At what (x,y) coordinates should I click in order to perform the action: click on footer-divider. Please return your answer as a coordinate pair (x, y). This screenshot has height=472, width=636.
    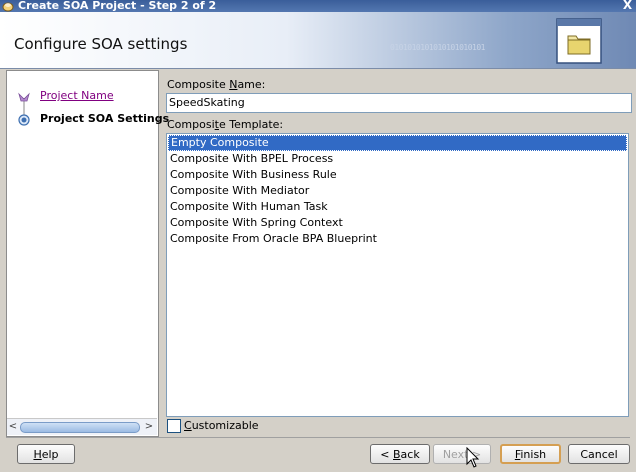
    Looking at the image, I should click on (318, 437).